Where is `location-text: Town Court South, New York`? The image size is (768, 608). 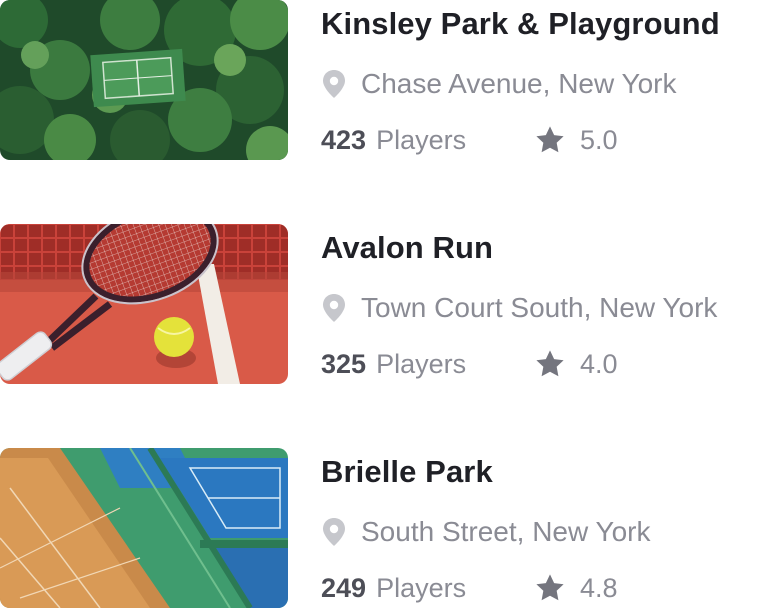
location-text: Town Court South, New York is located at coordinates (539, 307).